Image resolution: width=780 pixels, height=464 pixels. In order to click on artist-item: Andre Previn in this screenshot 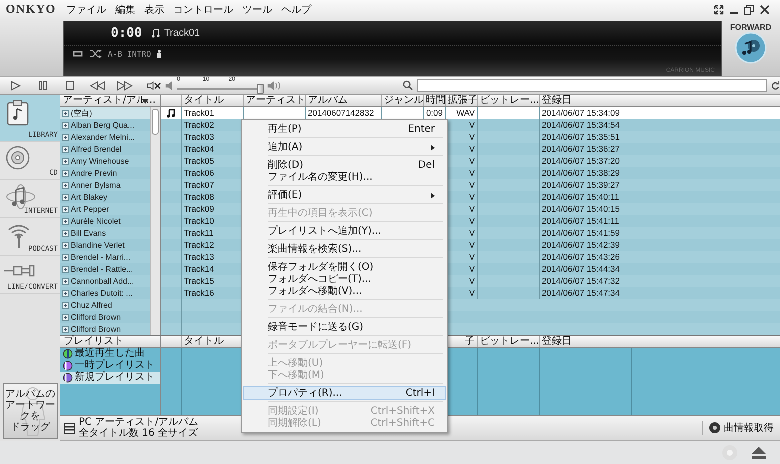, I will do `click(105, 173)`.